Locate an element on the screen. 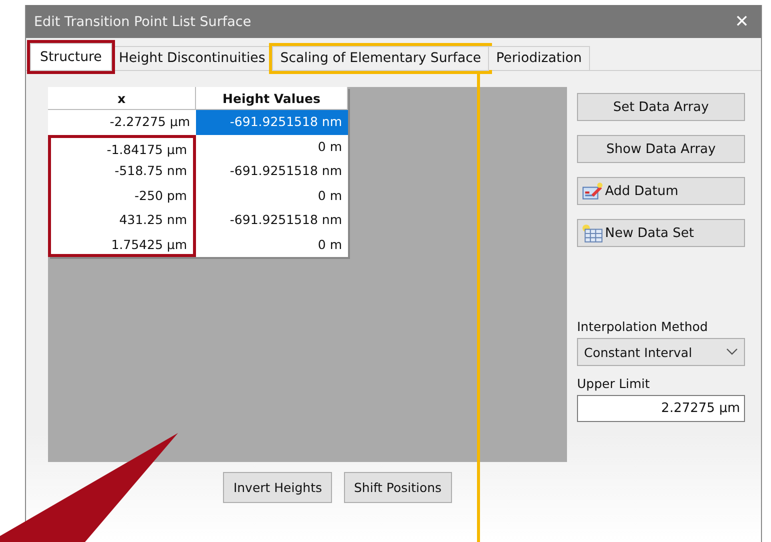  side-button: New Data Set is located at coordinates (661, 233).